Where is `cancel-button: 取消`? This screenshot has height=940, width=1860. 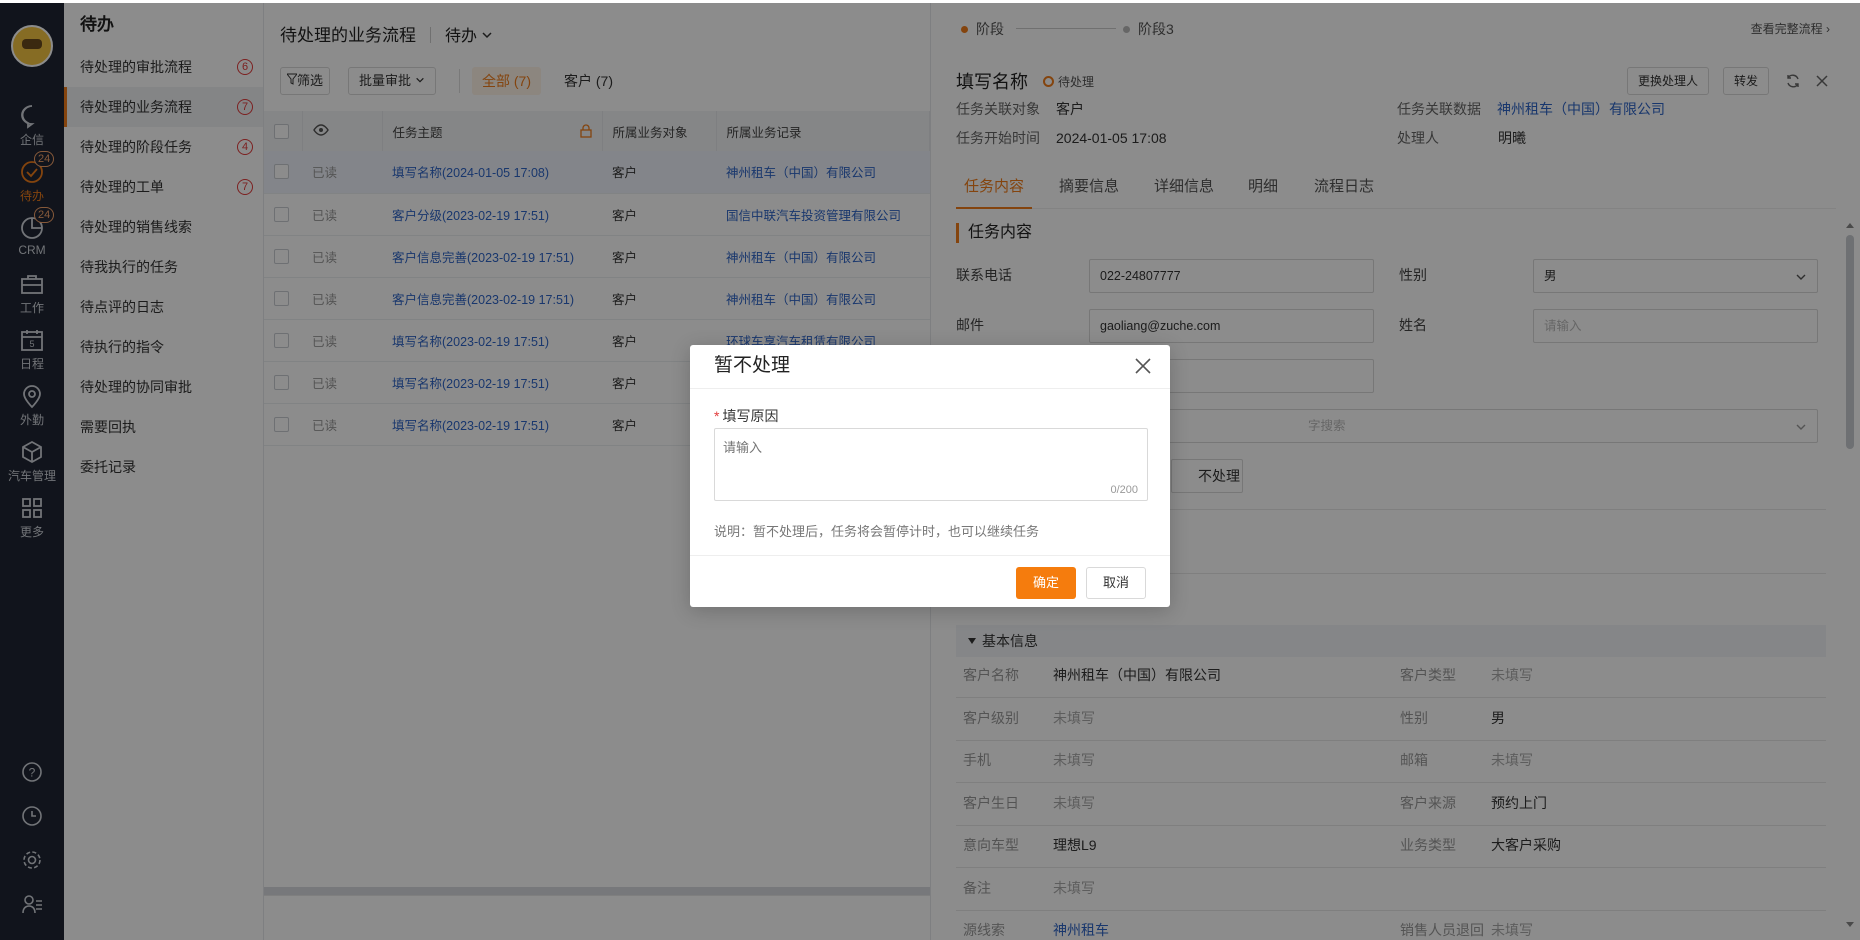 cancel-button: 取消 is located at coordinates (1116, 583).